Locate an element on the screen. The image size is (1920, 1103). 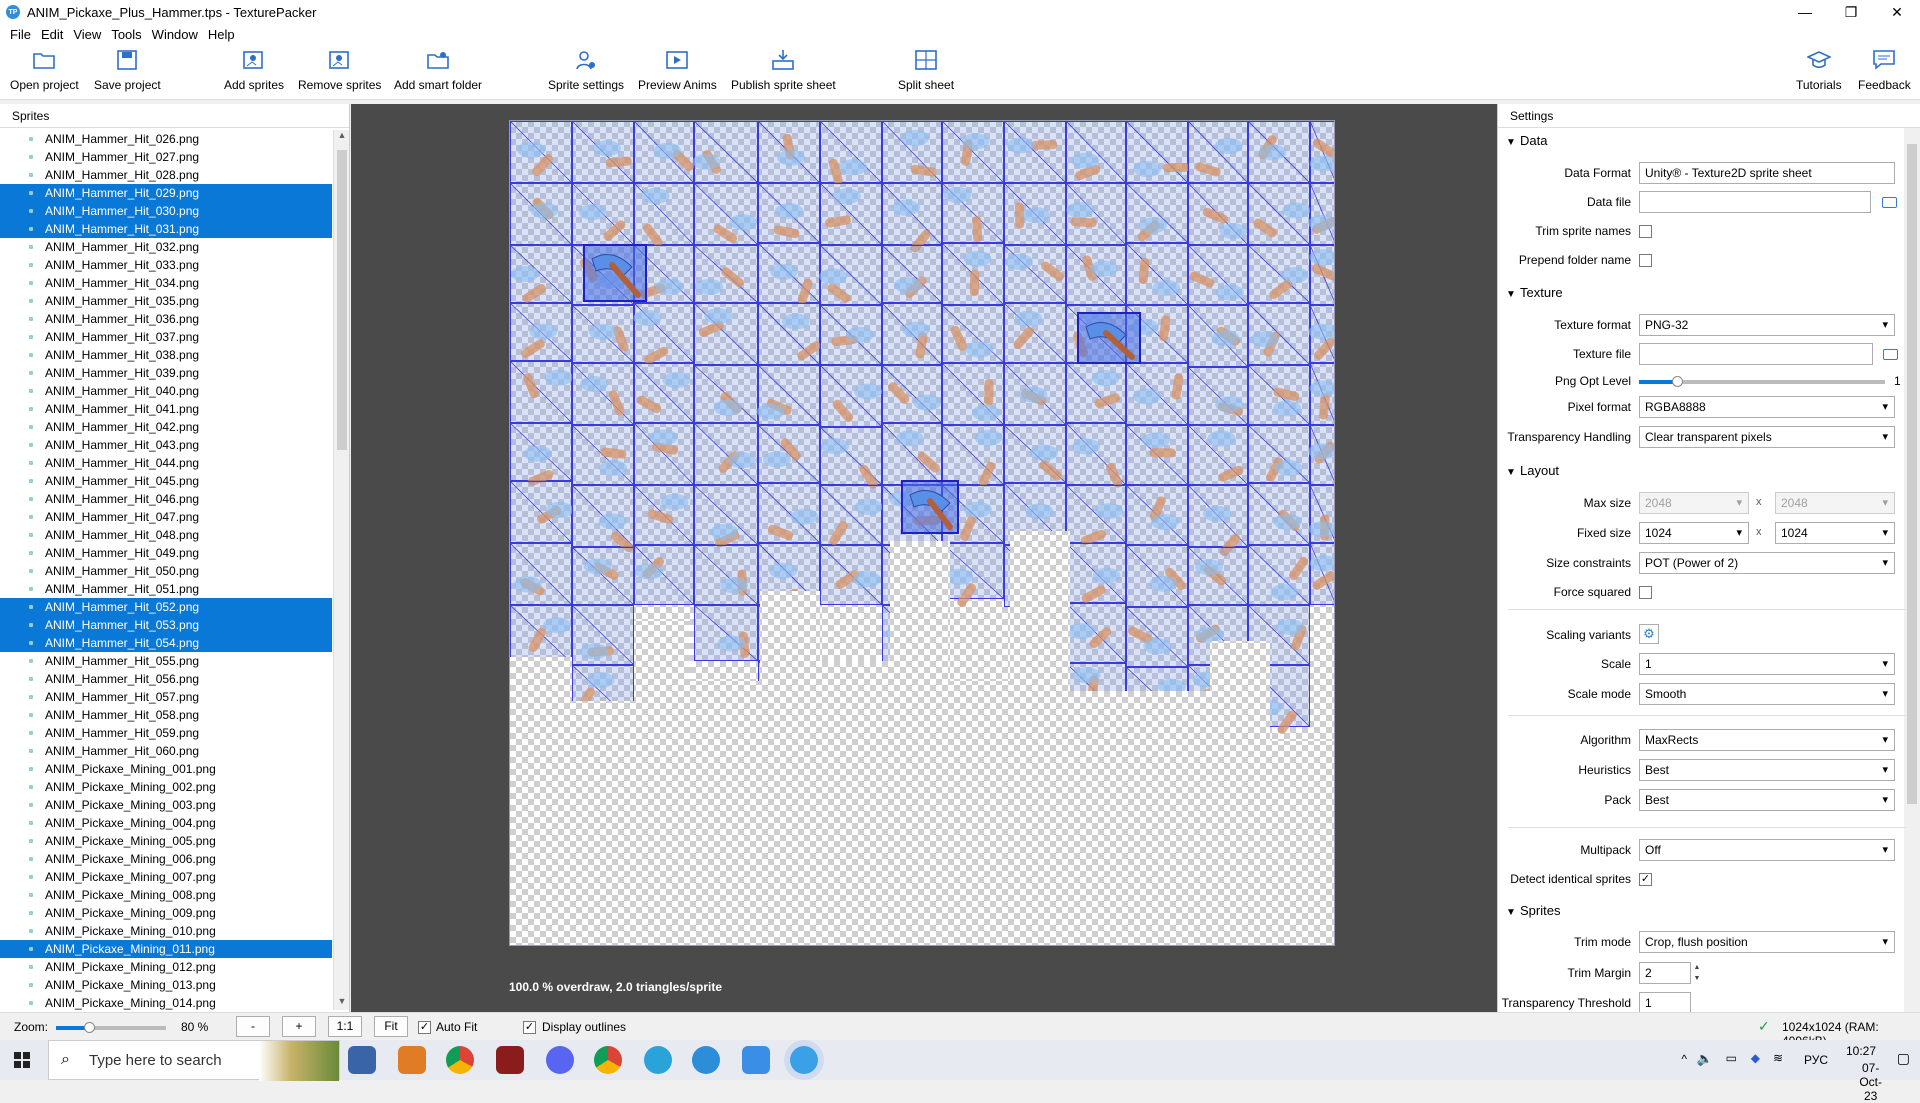
sprite-list-item: ANIM_Hammer_Hit_027.png is located at coordinates (166, 157).